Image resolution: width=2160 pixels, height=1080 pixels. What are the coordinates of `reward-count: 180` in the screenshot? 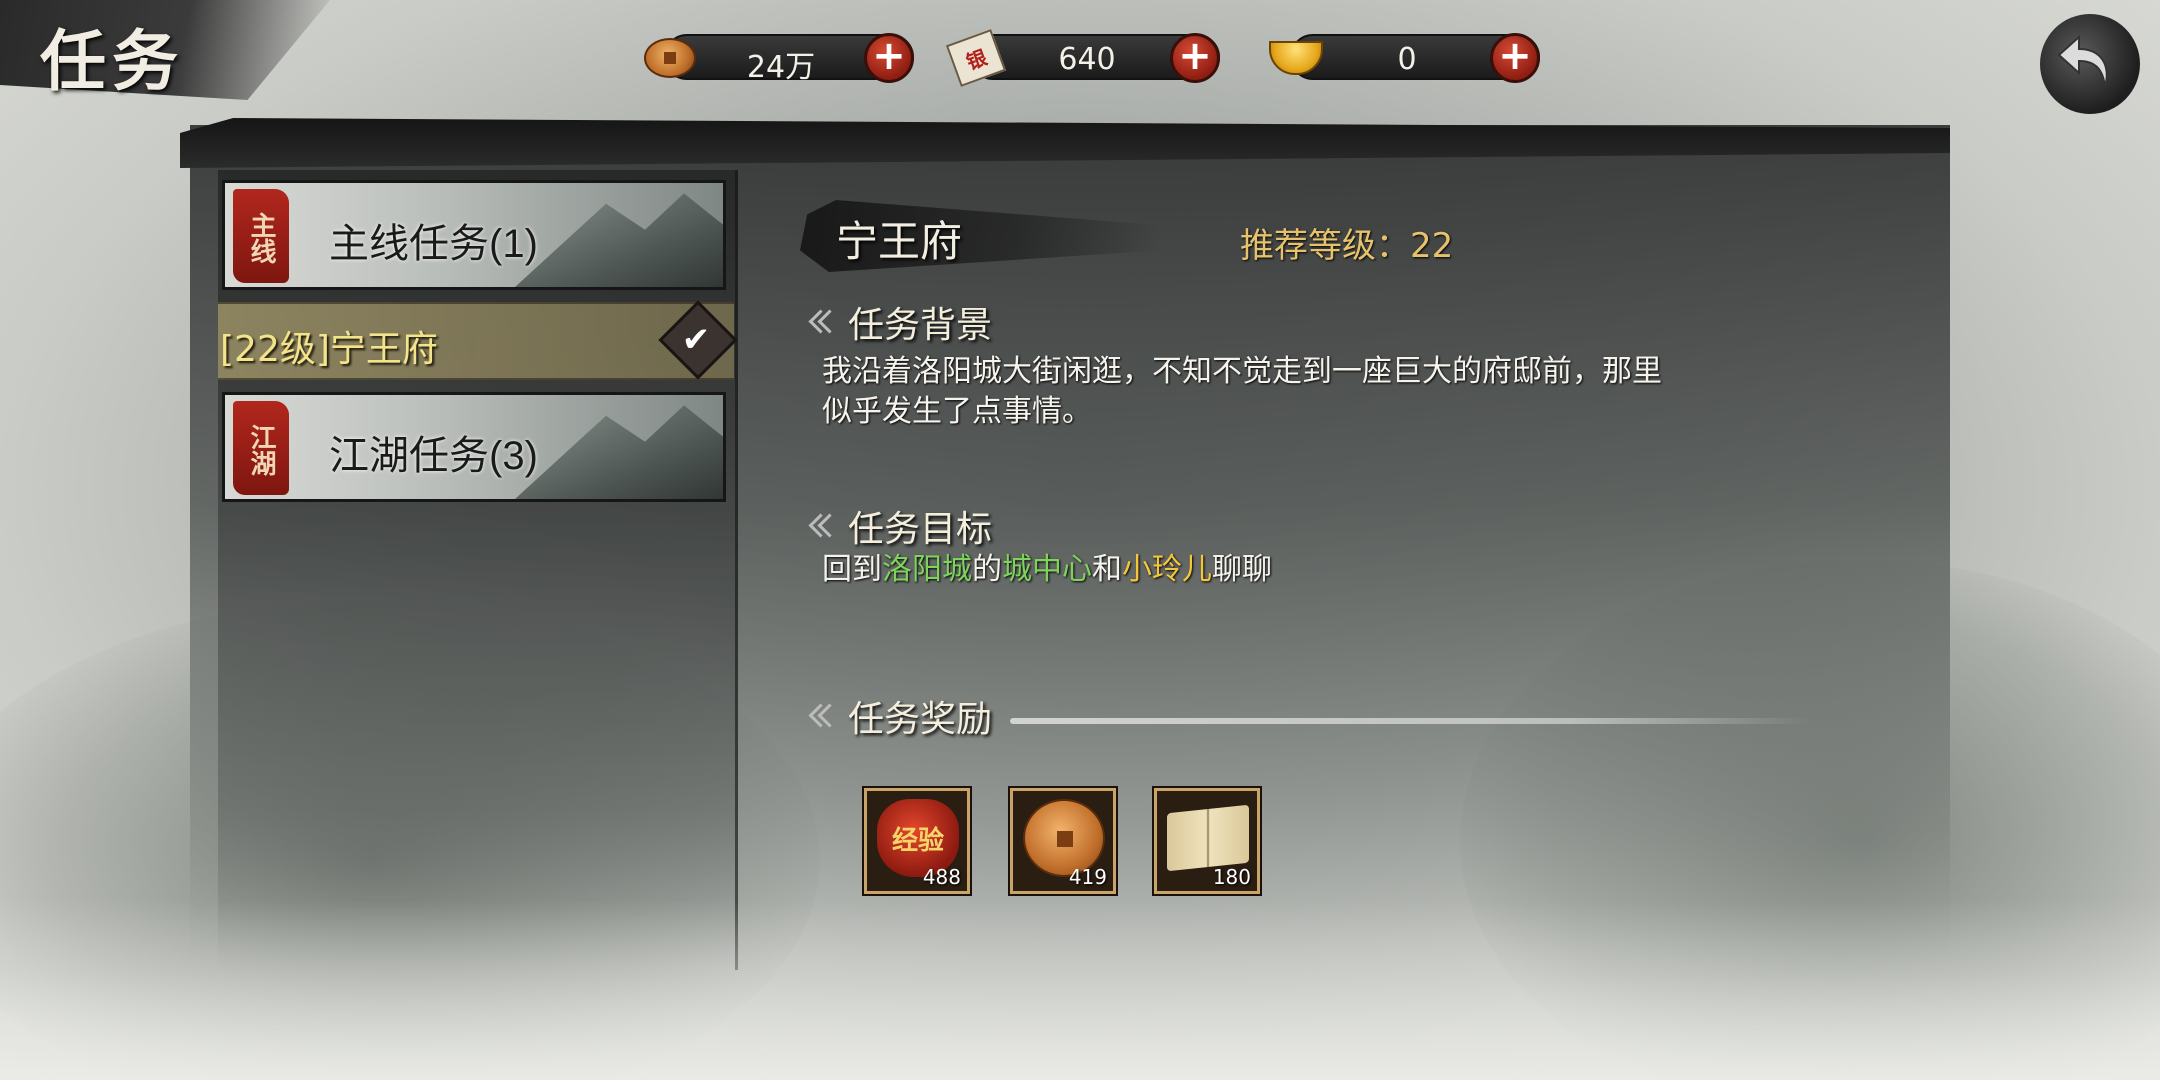 It's located at (1231, 877).